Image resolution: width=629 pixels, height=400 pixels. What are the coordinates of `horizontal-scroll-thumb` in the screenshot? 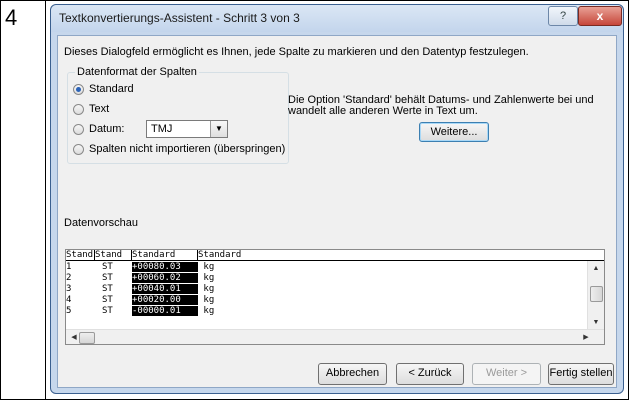 It's located at (87, 338).